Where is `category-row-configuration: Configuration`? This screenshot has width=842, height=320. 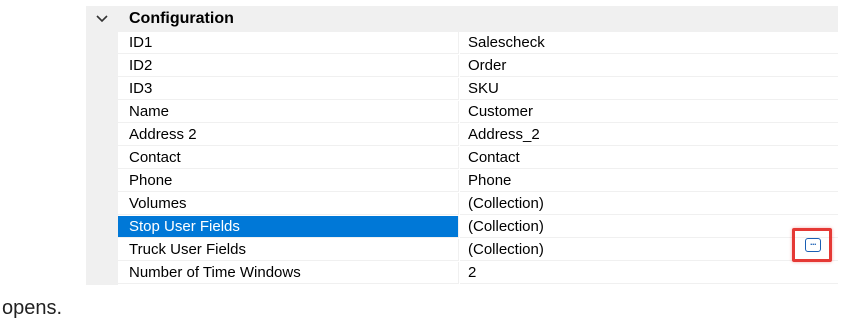 category-row-configuration: Configuration is located at coordinates (462, 19).